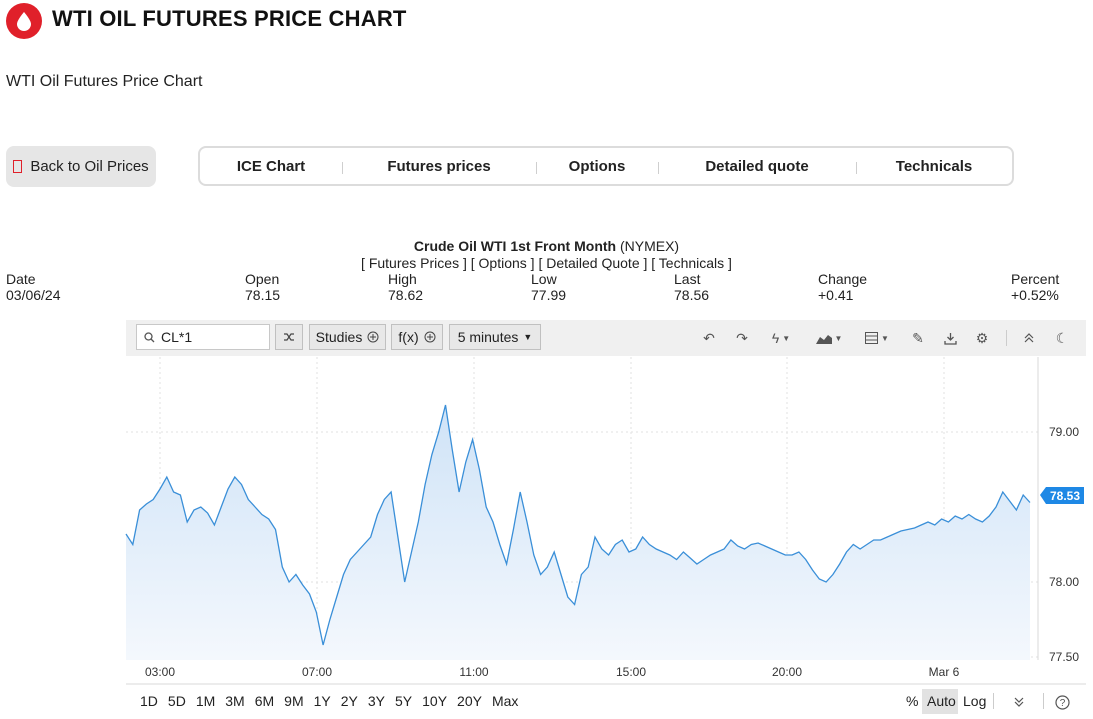 This screenshot has height=719, width=1093. Describe the element at coordinates (334, 701) in the screenshot. I see `range-selector: 1D 5D 1M 3M 6M 9M 1Y 2Y 3Y 5Y 10Y 20Y Max` at that location.